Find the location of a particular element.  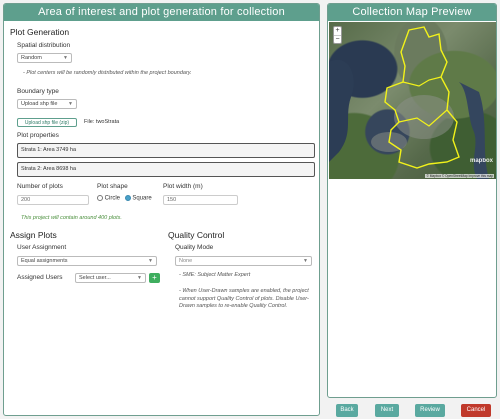

user-assignment-label: User Assignment is located at coordinates (42, 247).